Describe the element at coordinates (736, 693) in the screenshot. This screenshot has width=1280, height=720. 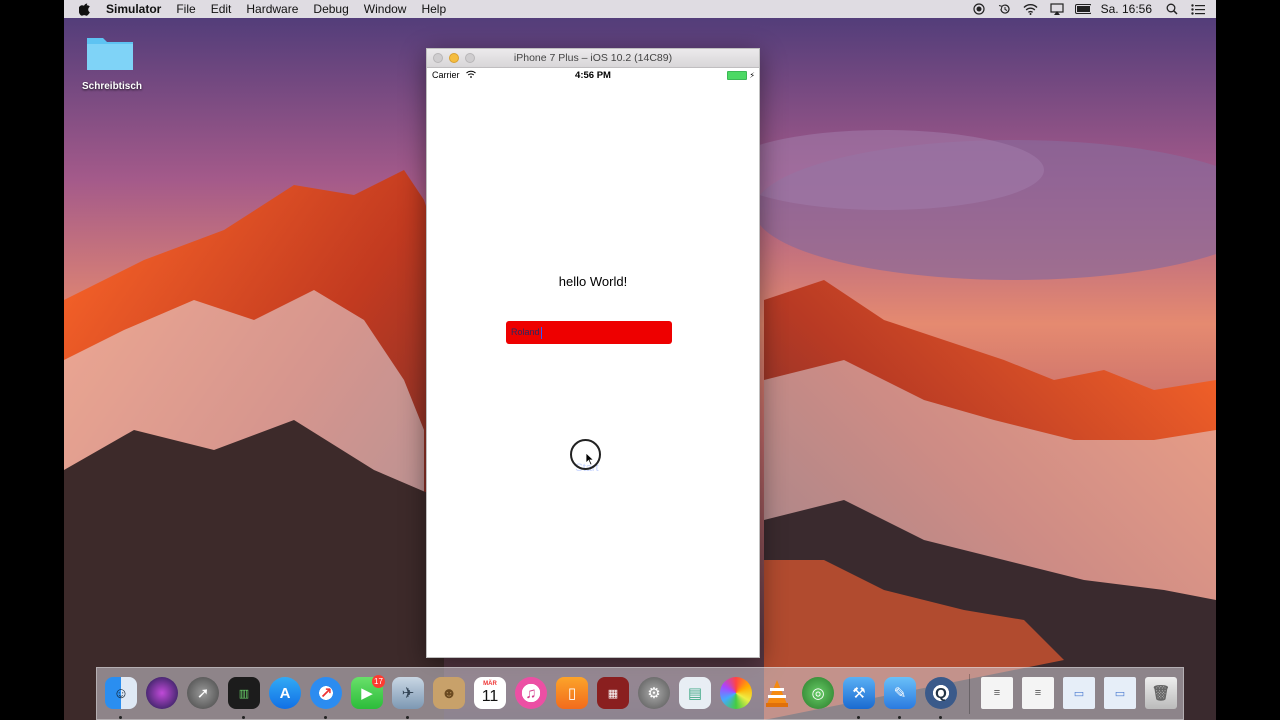
I see `photos-icon` at that location.